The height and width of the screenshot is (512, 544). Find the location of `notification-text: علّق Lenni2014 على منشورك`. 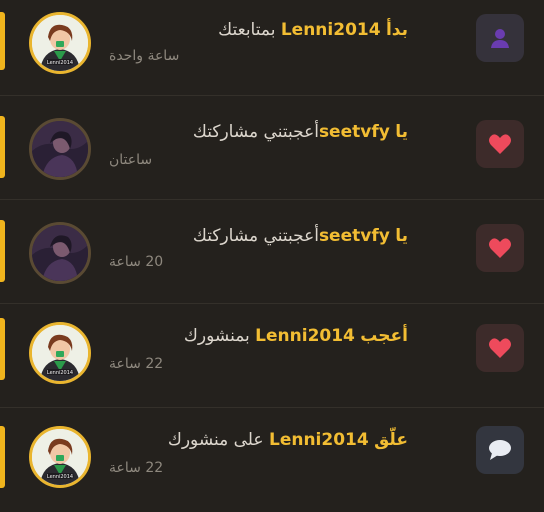

notification-text: علّق Lenni2014 على منشورك is located at coordinates (287, 440).